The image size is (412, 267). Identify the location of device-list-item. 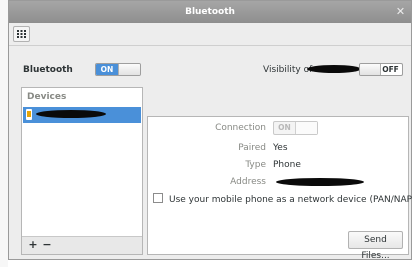
(82, 115).